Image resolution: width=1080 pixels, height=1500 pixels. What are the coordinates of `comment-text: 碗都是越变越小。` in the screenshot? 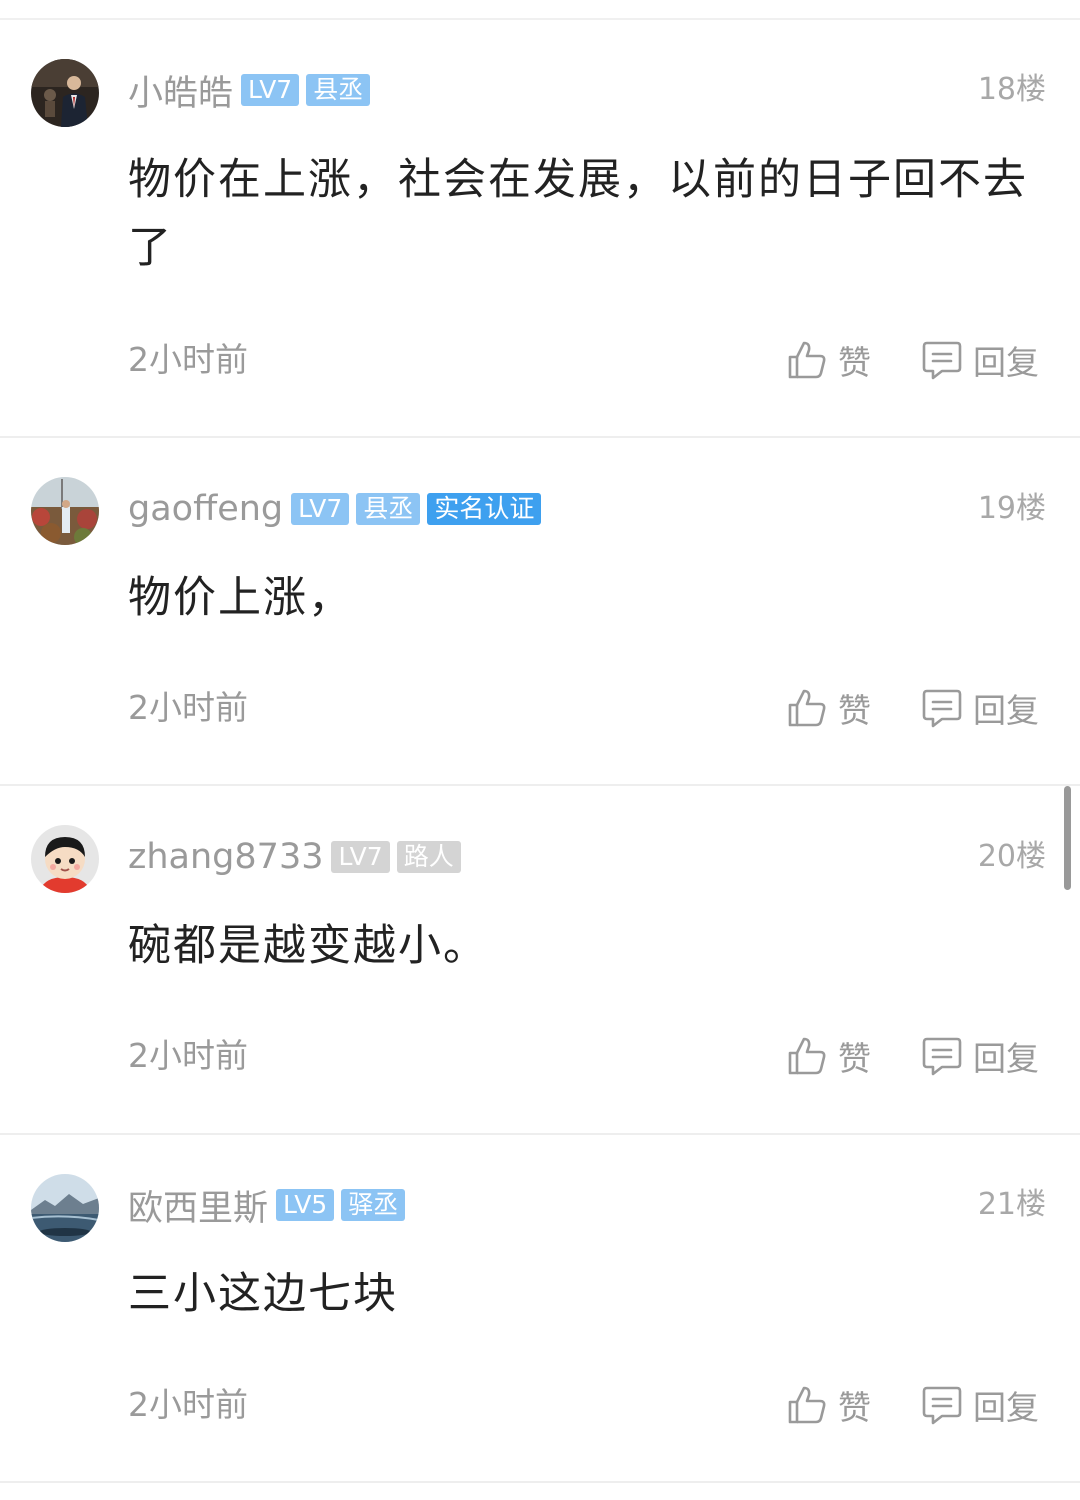 It's located at (578, 946).